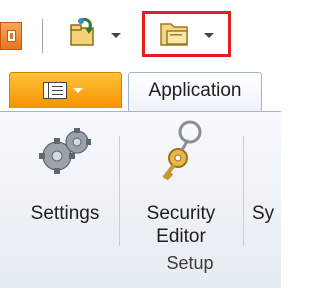 The height and width of the screenshot is (288, 320). I want to click on highlight-box, so click(186, 34).